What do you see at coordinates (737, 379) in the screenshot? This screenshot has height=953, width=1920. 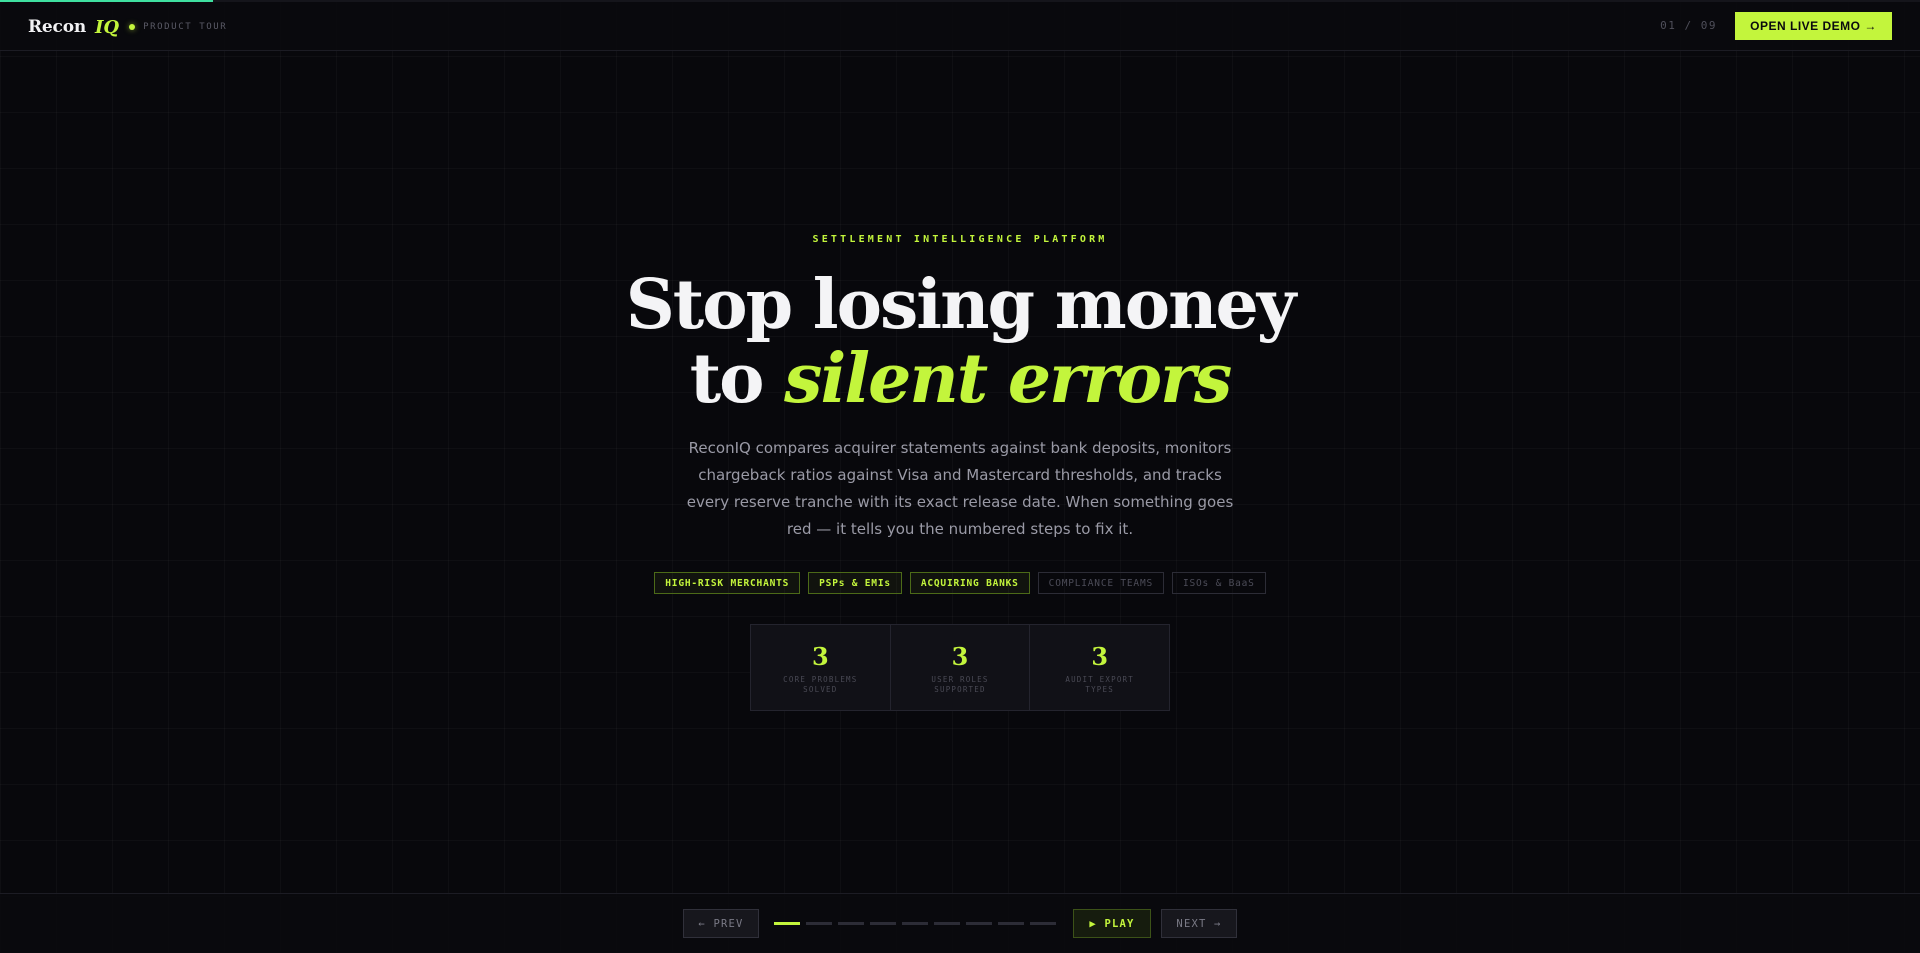 I see `headline-line-2-plain: to` at bounding box center [737, 379].